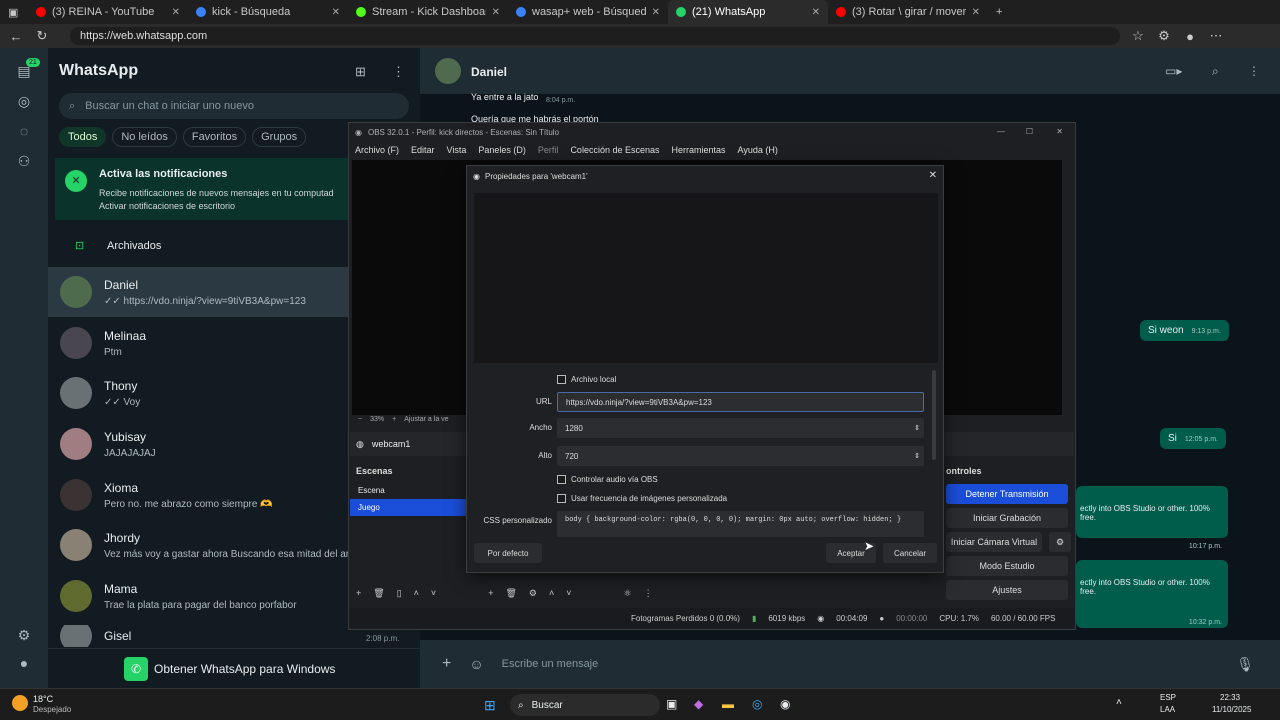  Describe the element at coordinates (24, 101) in the screenshot. I see `status-icon: ◎` at that location.